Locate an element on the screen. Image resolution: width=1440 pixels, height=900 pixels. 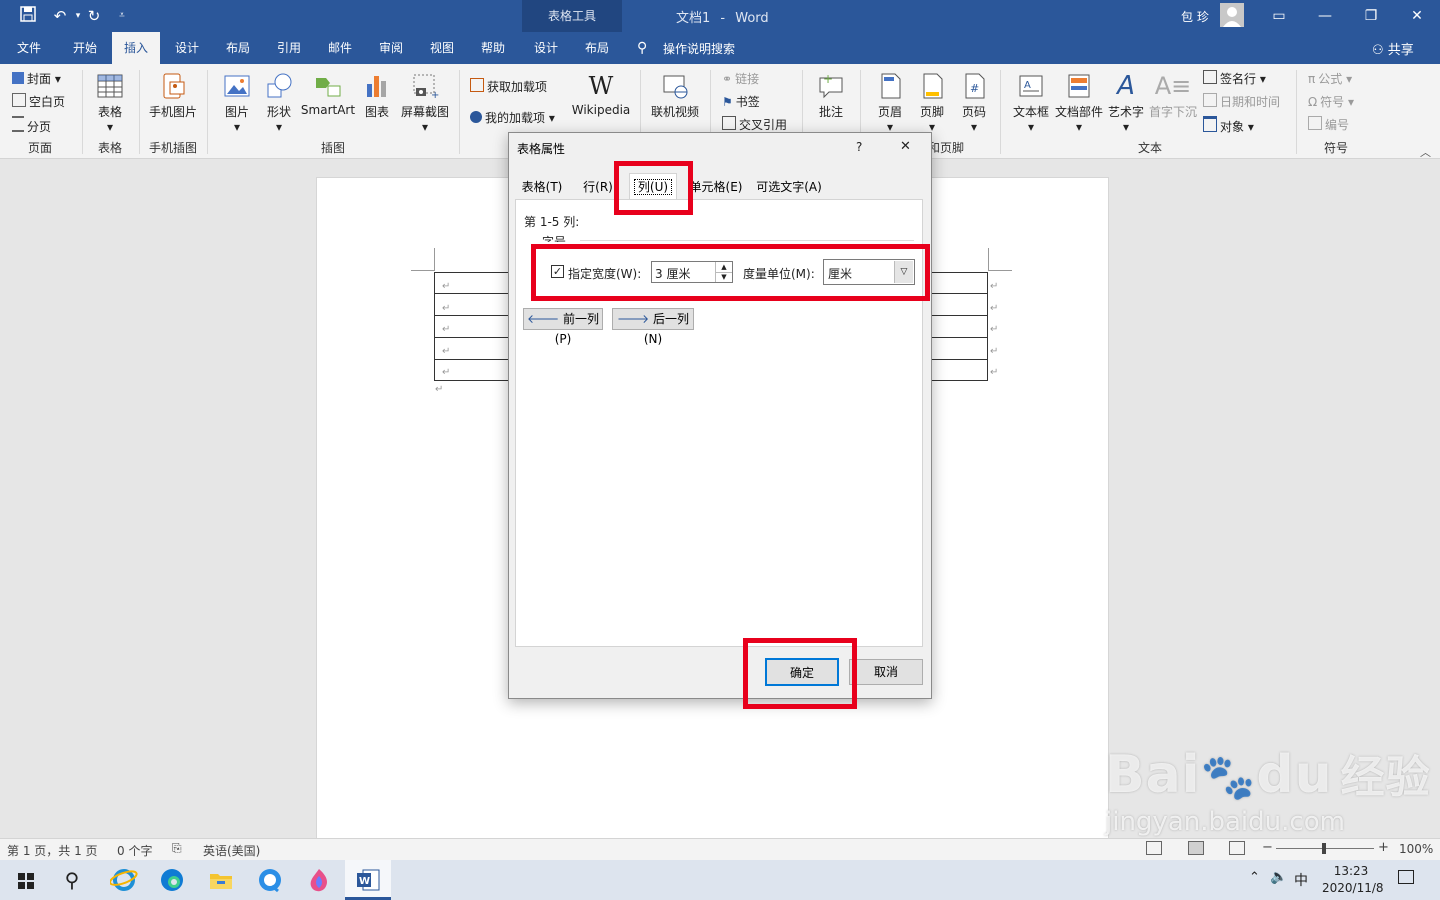
search-icon: ⚲ is located at coordinates (72, 880).